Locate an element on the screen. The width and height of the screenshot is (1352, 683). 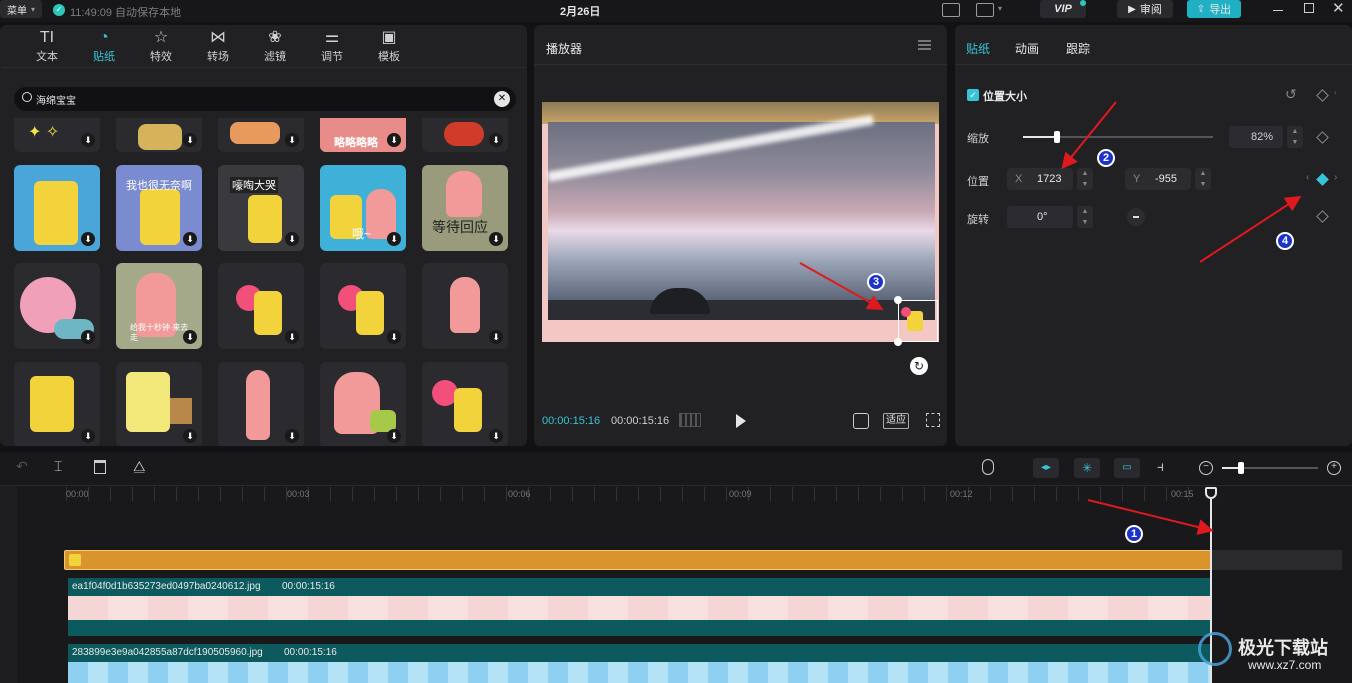
annotation-marker: 4 is located at coordinates (1285, 241).